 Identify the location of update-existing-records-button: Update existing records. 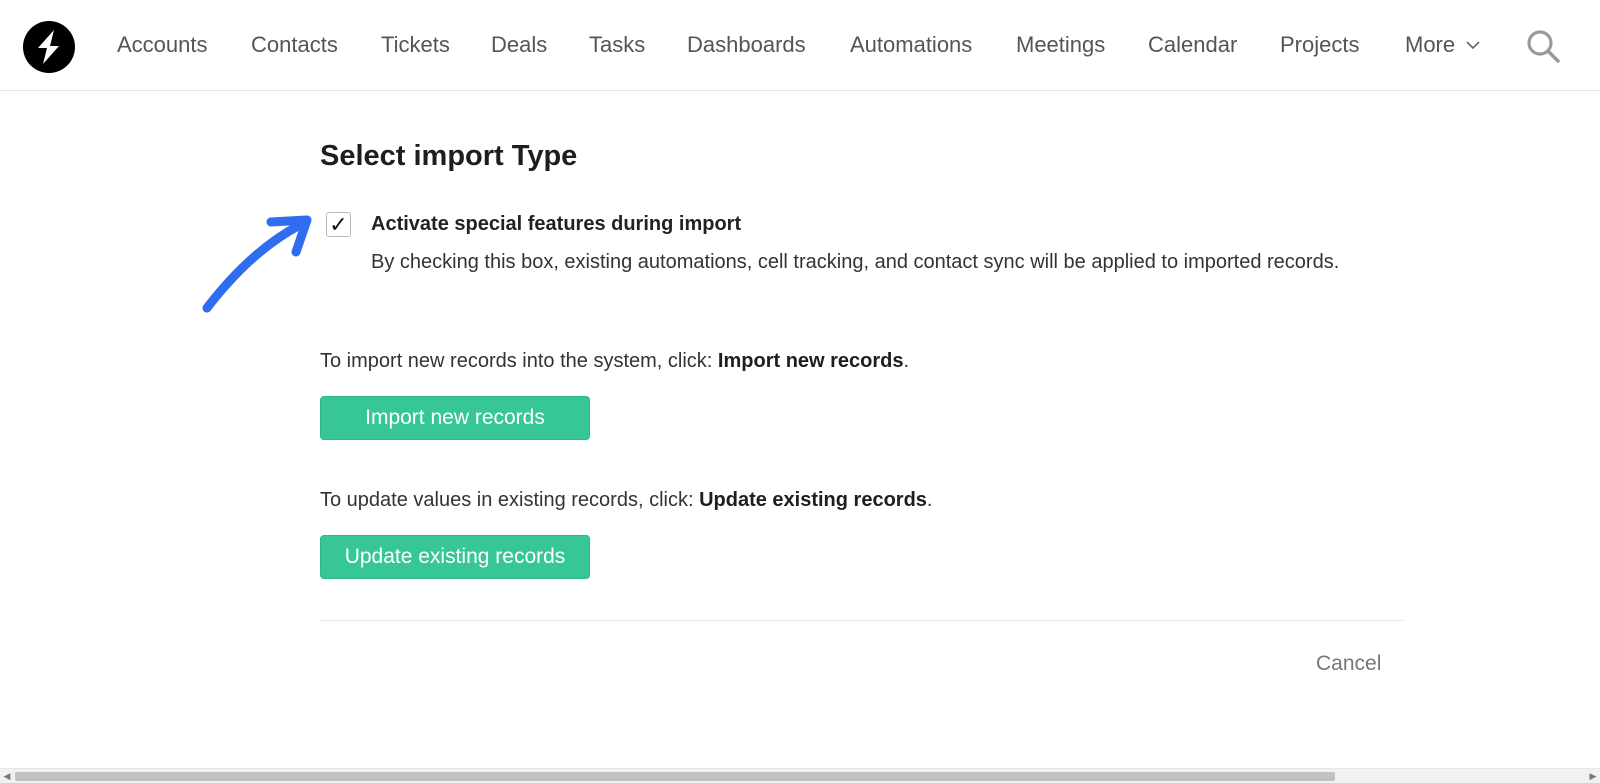
(455, 557).